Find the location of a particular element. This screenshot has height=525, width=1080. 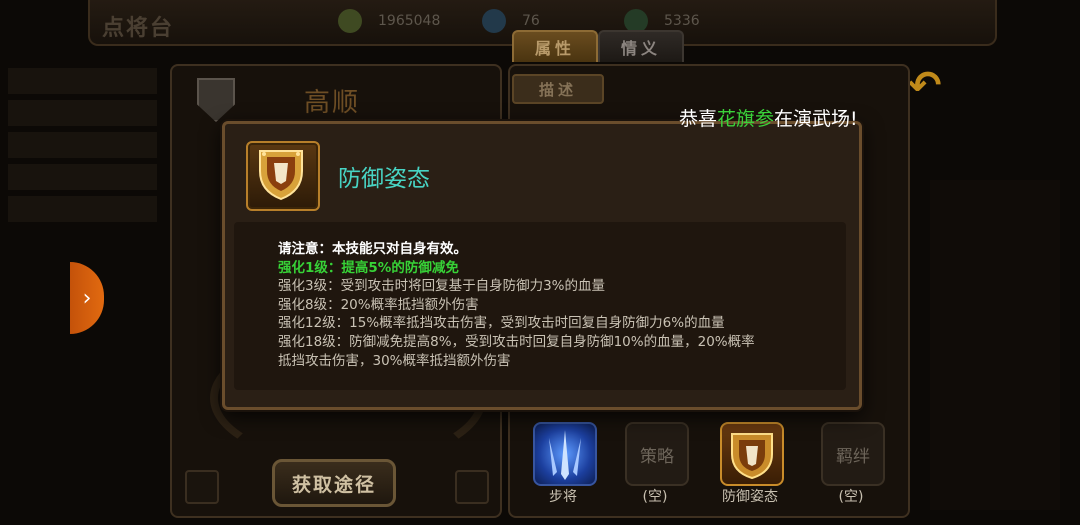

resource-gem-value: 76 is located at coordinates (531, 21).